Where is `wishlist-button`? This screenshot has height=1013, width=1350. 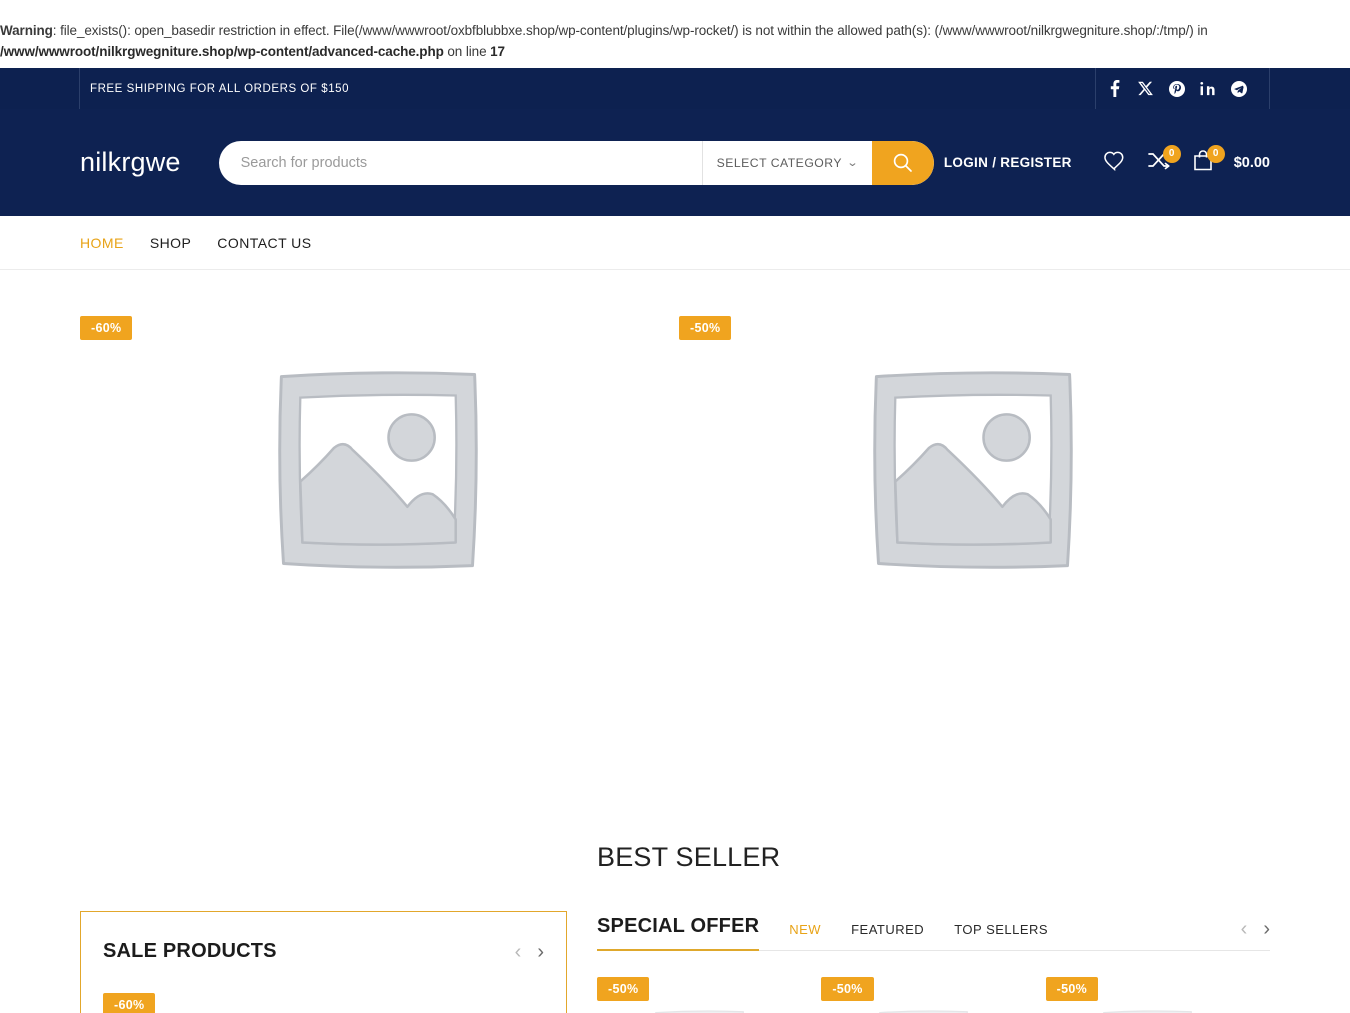 wishlist-button is located at coordinates (1115, 163).